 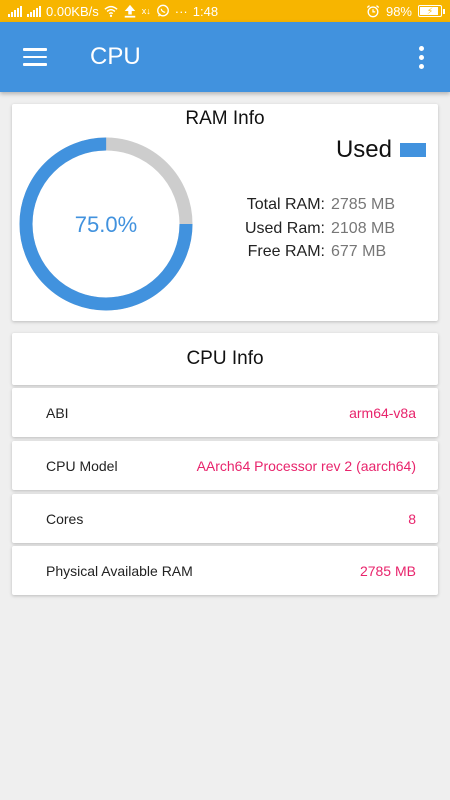 I want to click on row-label: ABI, so click(x=57, y=412).